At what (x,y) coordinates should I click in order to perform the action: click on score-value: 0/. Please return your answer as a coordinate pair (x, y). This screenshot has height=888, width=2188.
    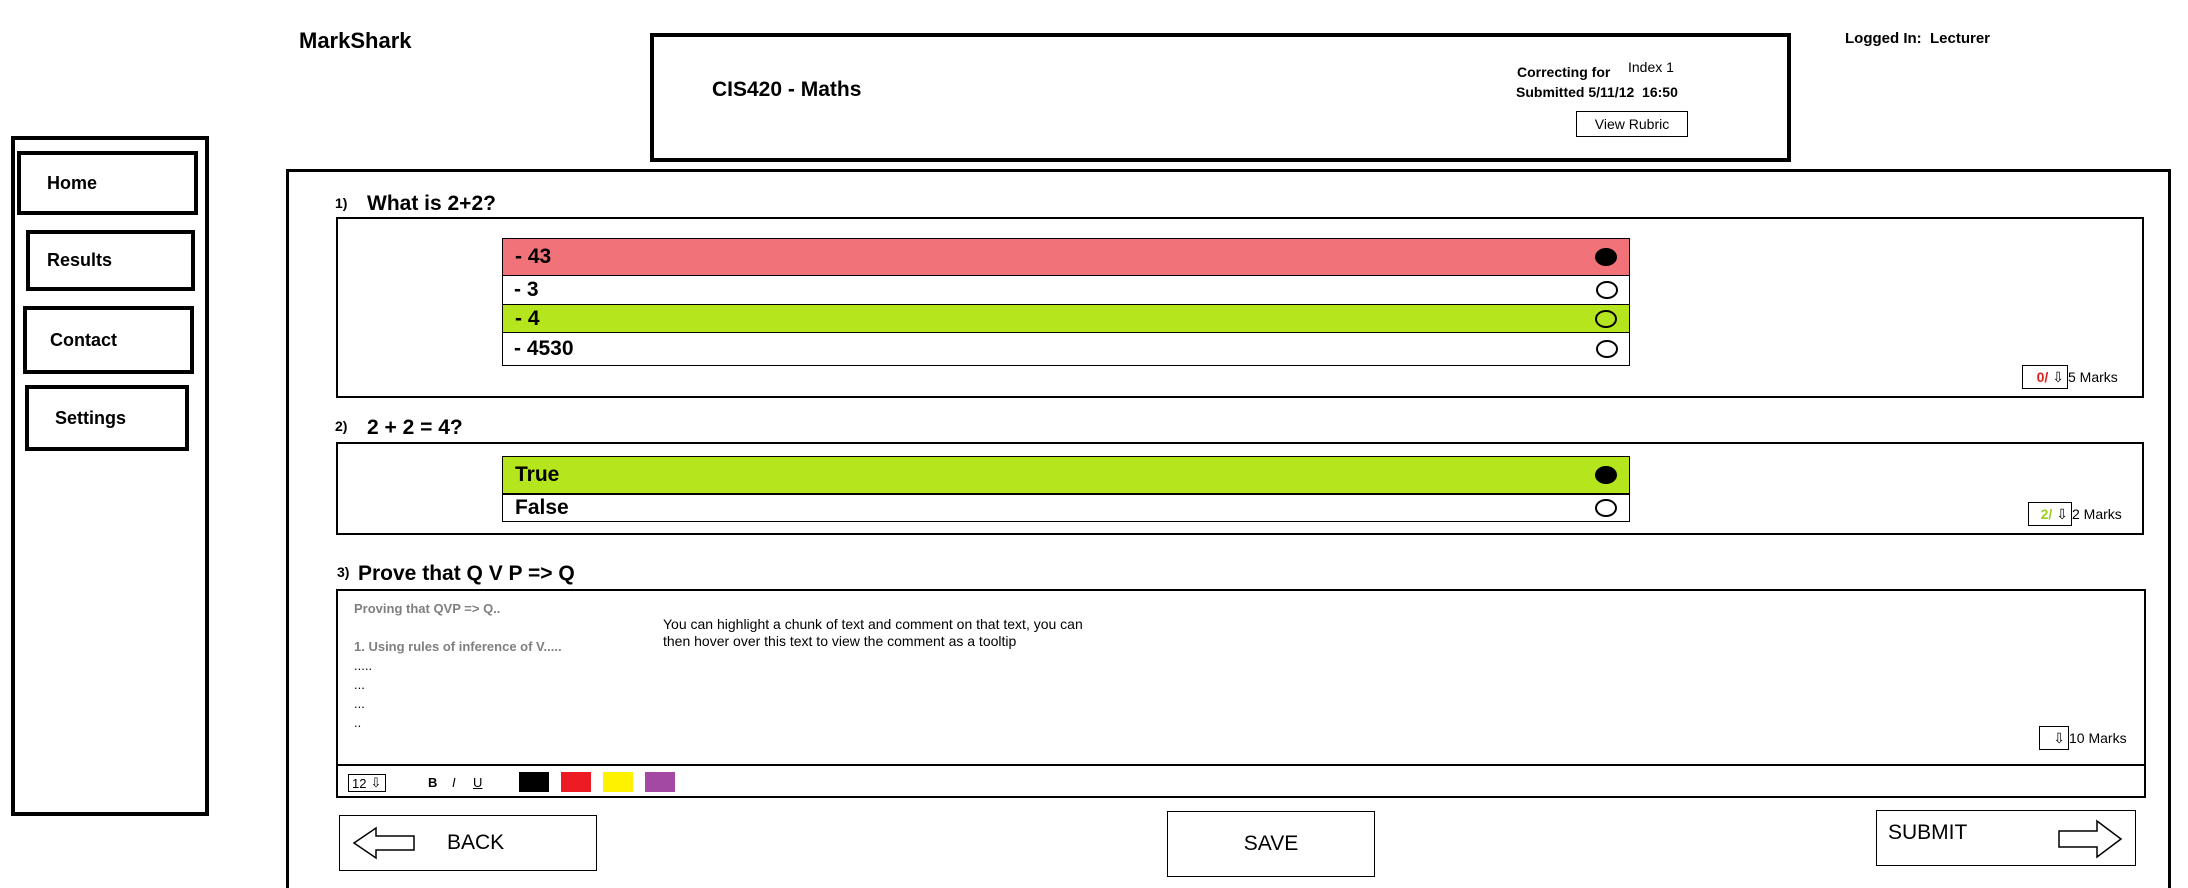
    Looking at the image, I should click on (2042, 377).